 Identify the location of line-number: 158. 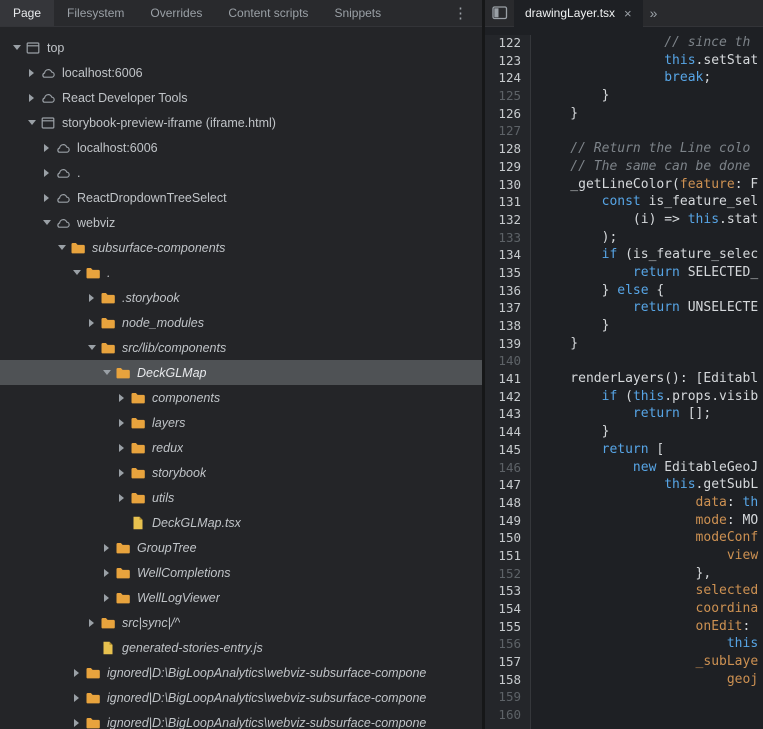
(507, 681).